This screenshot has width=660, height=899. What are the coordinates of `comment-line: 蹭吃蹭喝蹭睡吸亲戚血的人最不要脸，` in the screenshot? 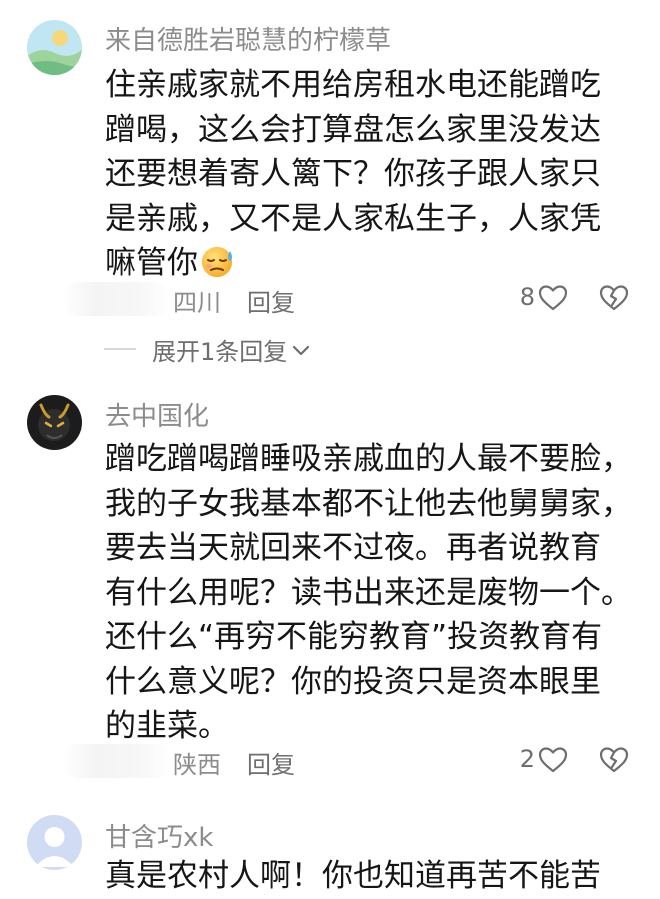 It's located at (368, 459).